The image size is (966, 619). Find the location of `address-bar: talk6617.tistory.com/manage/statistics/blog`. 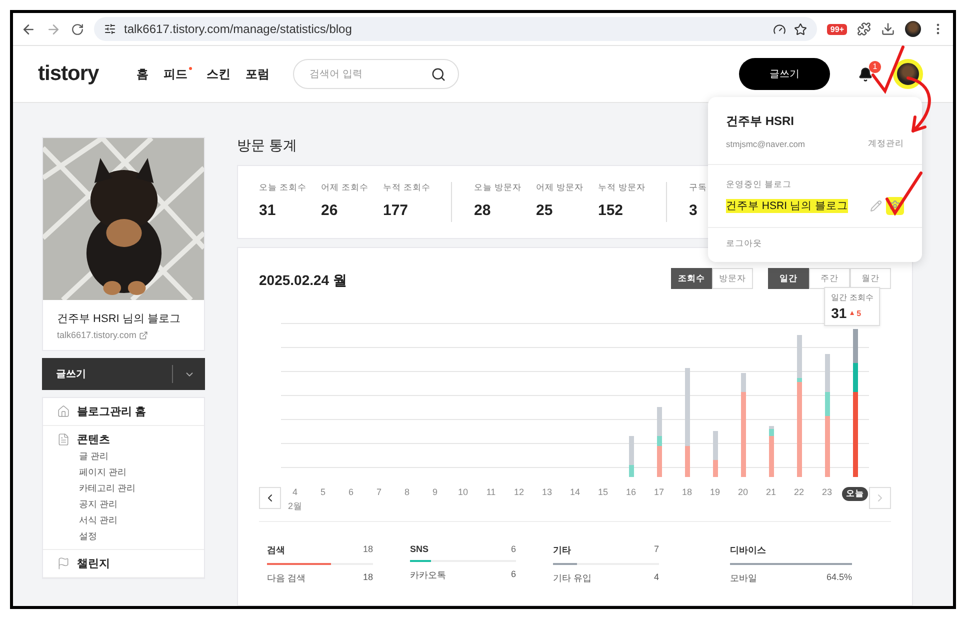

address-bar: talk6617.tistory.com/manage/statistics/blog is located at coordinates (456, 29).